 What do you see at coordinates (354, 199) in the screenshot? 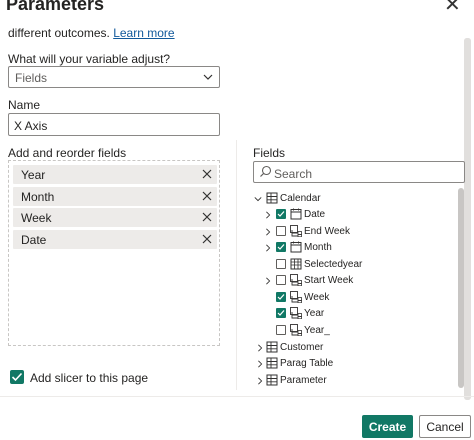
I see `tree-table-calendar: Calendar` at bounding box center [354, 199].